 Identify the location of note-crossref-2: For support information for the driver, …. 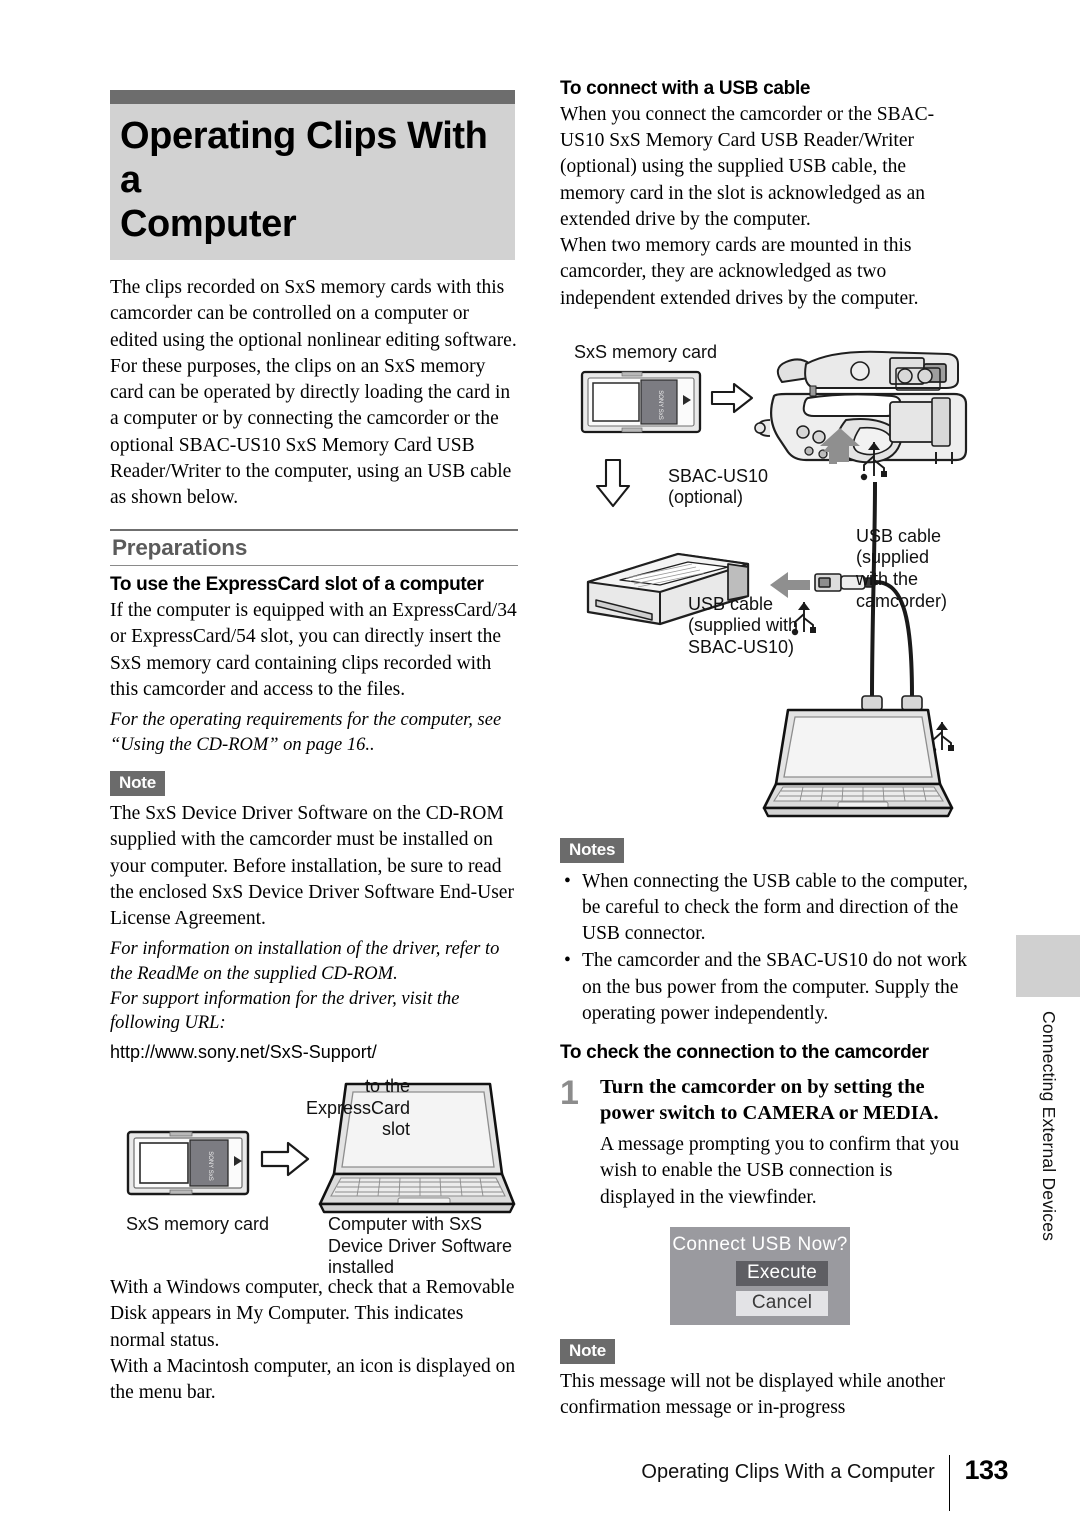
(285, 1011).